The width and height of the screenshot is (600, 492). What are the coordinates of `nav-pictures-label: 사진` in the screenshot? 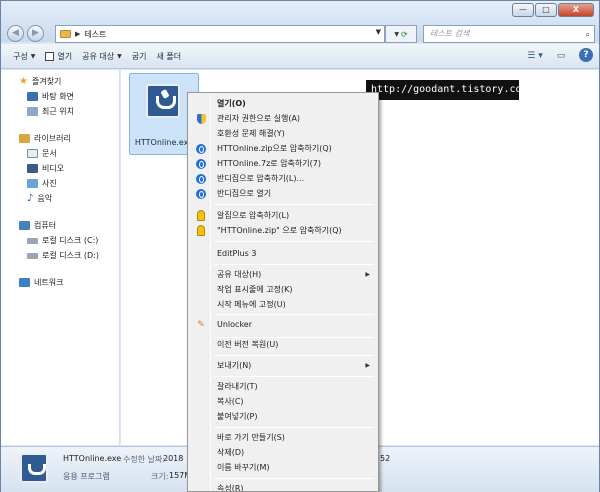 It's located at (49, 183).